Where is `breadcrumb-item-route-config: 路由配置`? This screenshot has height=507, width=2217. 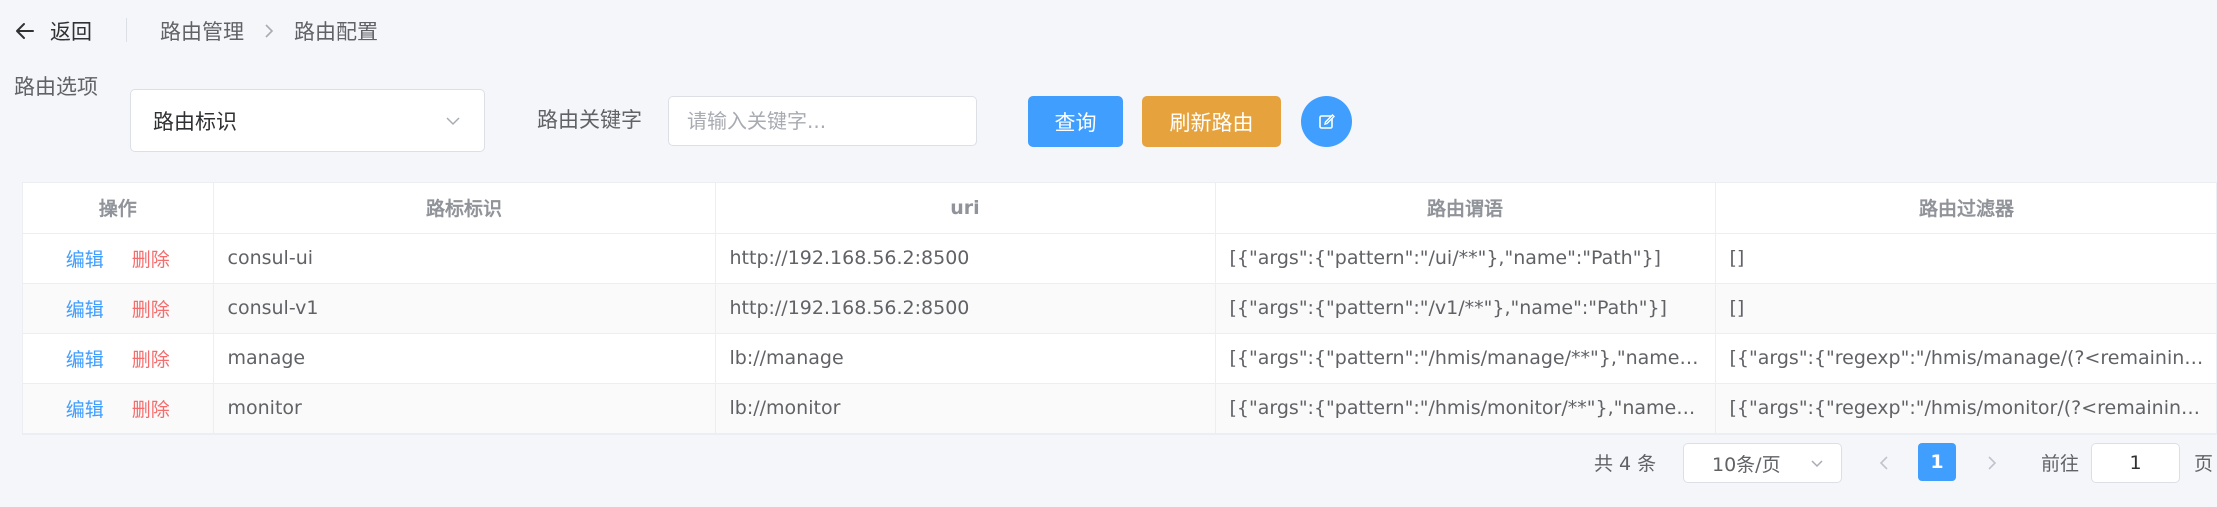
breadcrumb-item-route-config: 路由配置 is located at coordinates (336, 32).